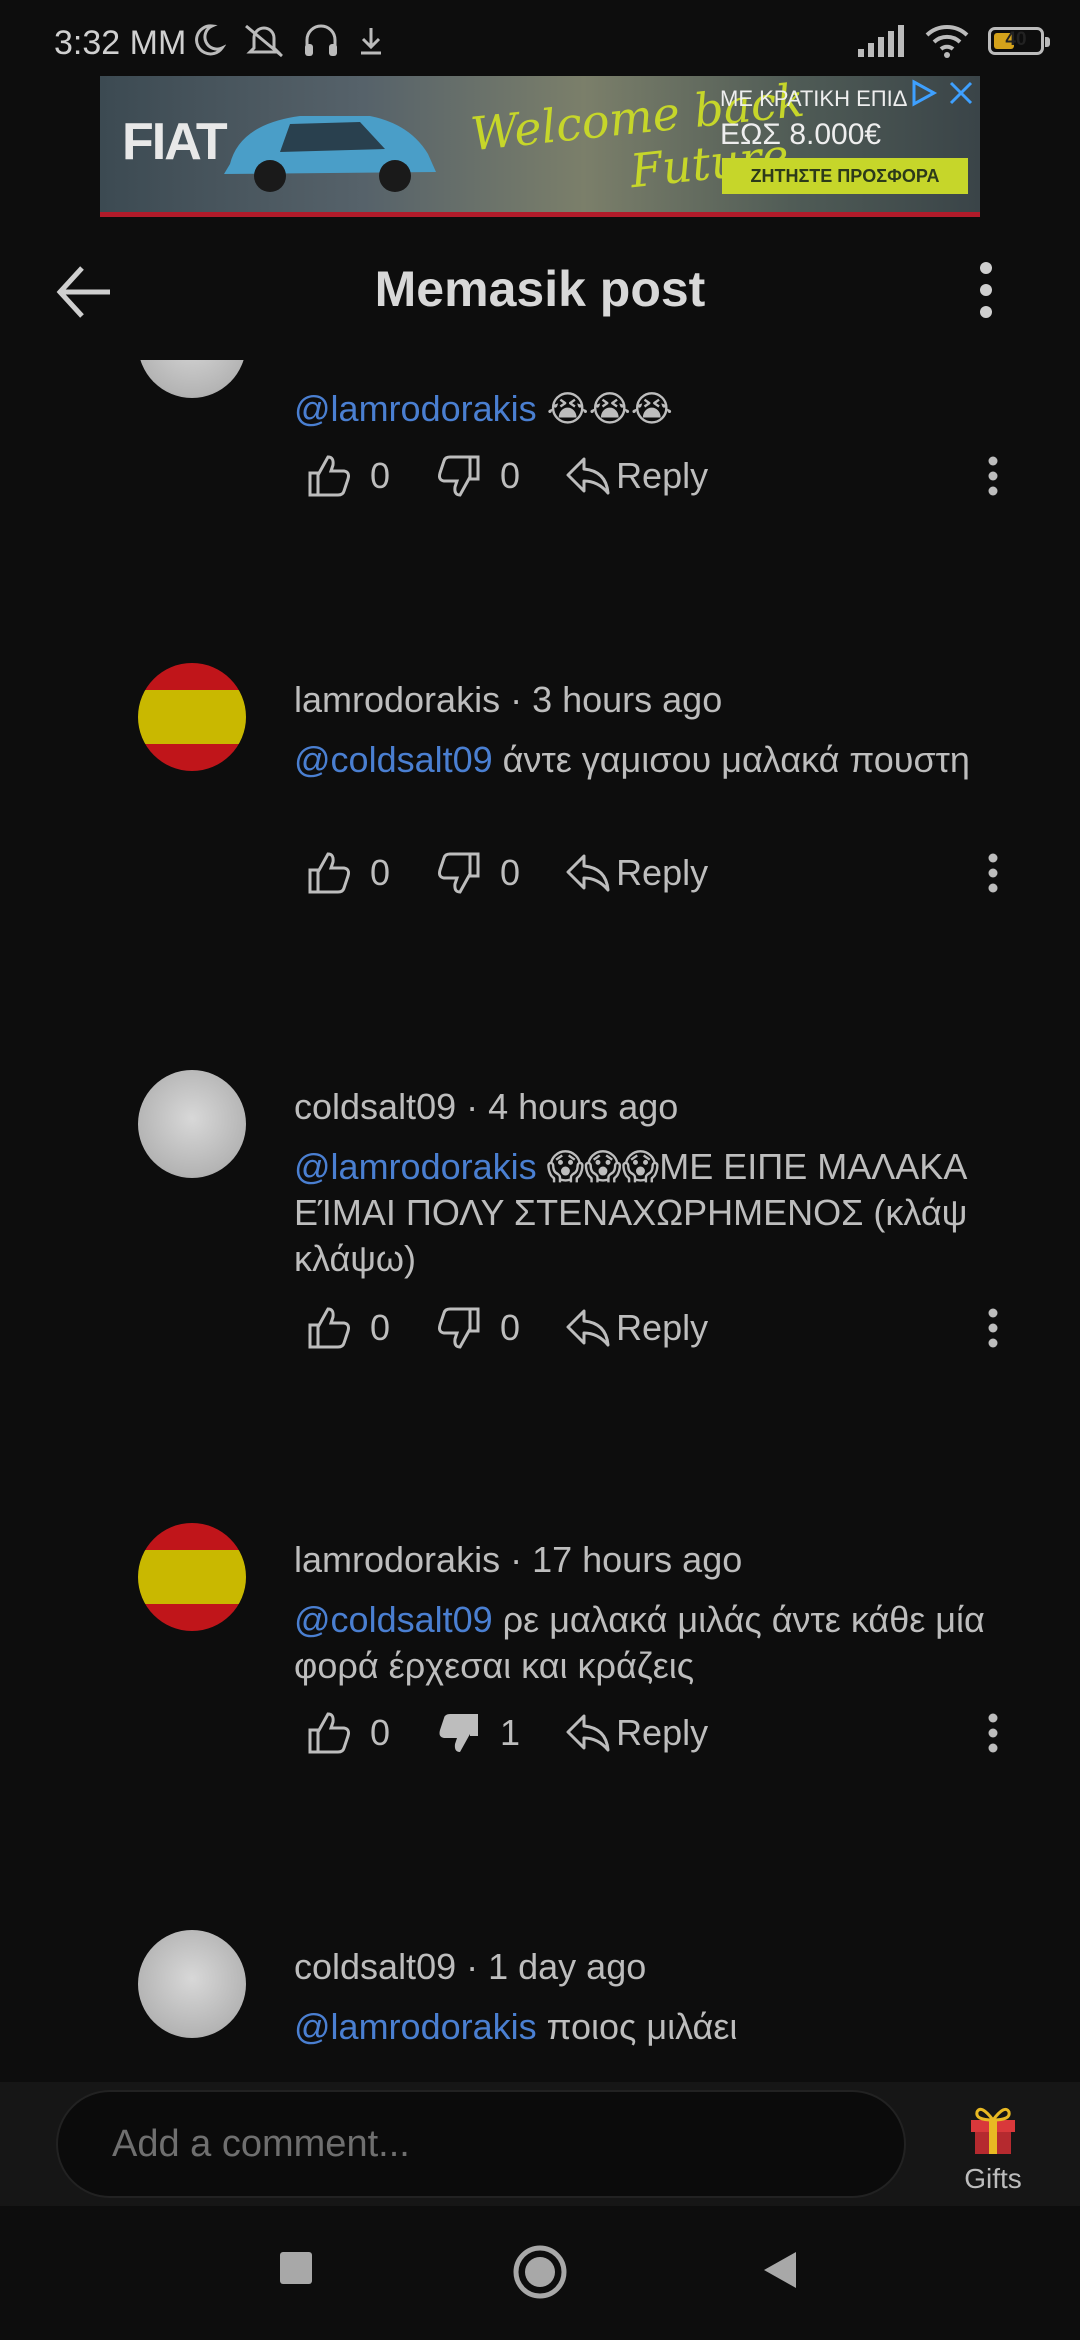  I want to click on comment-composer: Add a comment... Gifts, so click(540, 2144).